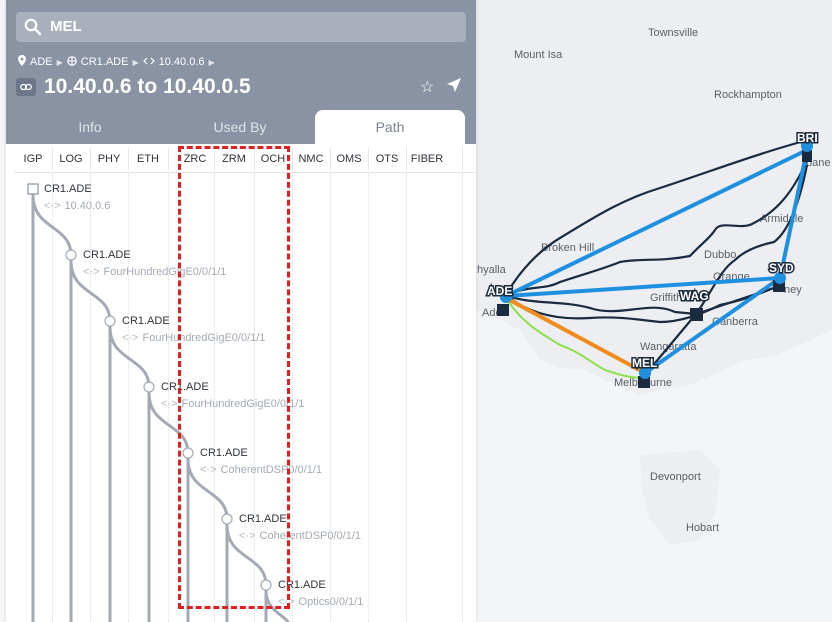 The width and height of the screenshot is (832, 622). I want to click on city-label: Mount Isa, so click(538, 55).